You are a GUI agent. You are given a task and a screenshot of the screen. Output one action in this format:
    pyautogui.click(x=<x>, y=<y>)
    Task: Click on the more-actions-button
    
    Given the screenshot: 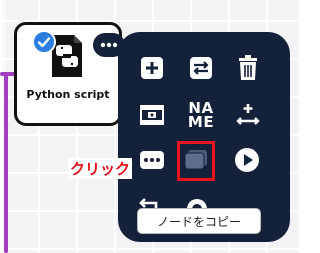 What is the action you would take?
    pyautogui.click(x=152, y=160)
    